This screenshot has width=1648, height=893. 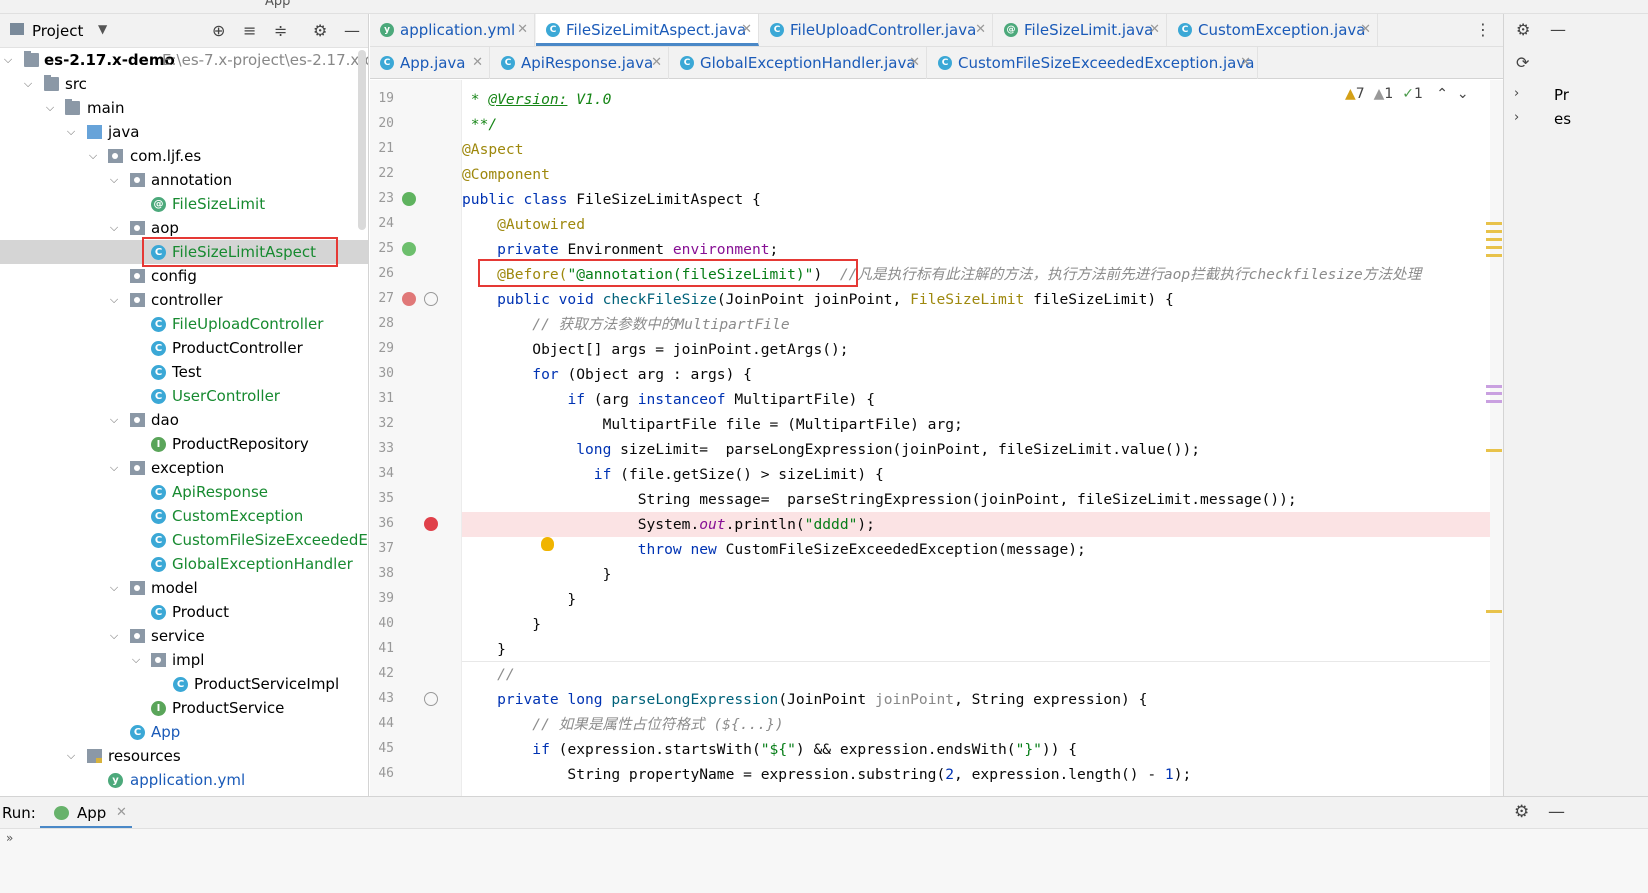 What do you see at coordinates (647, 30) in the screenshot?
I see `tab-filesizelimitaspect: C FileSizeLimitAspect.java ✕` at bounding box center [647, 30].